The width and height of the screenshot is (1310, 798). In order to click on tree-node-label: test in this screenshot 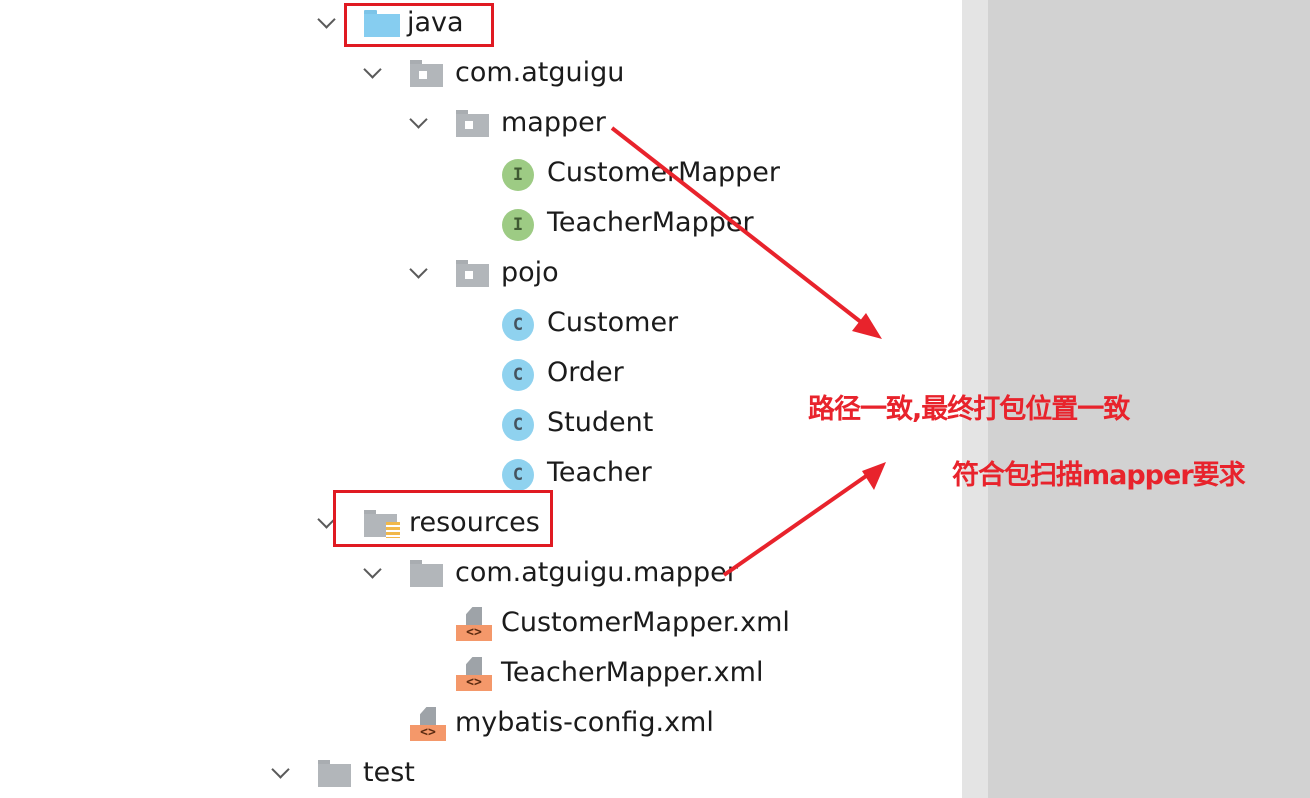, I will do `click(389, 772)`.